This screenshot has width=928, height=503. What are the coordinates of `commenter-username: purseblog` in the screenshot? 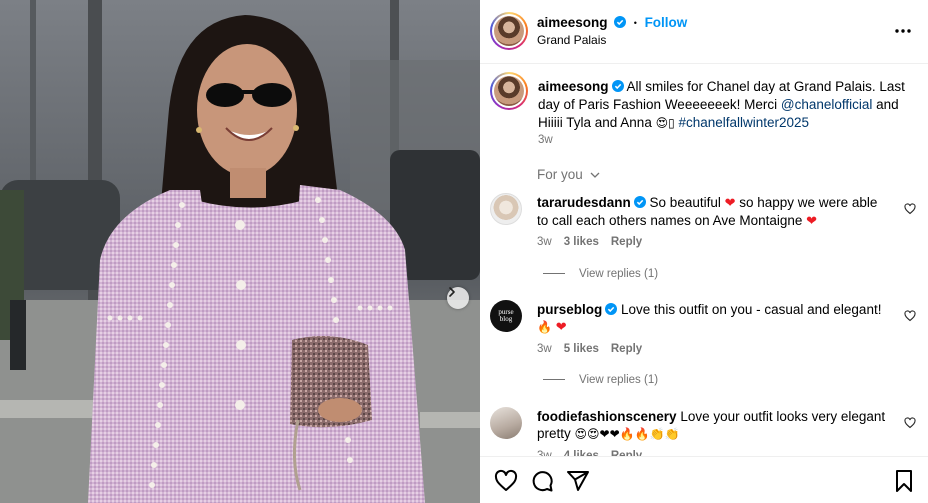 It's located at (569, 309).